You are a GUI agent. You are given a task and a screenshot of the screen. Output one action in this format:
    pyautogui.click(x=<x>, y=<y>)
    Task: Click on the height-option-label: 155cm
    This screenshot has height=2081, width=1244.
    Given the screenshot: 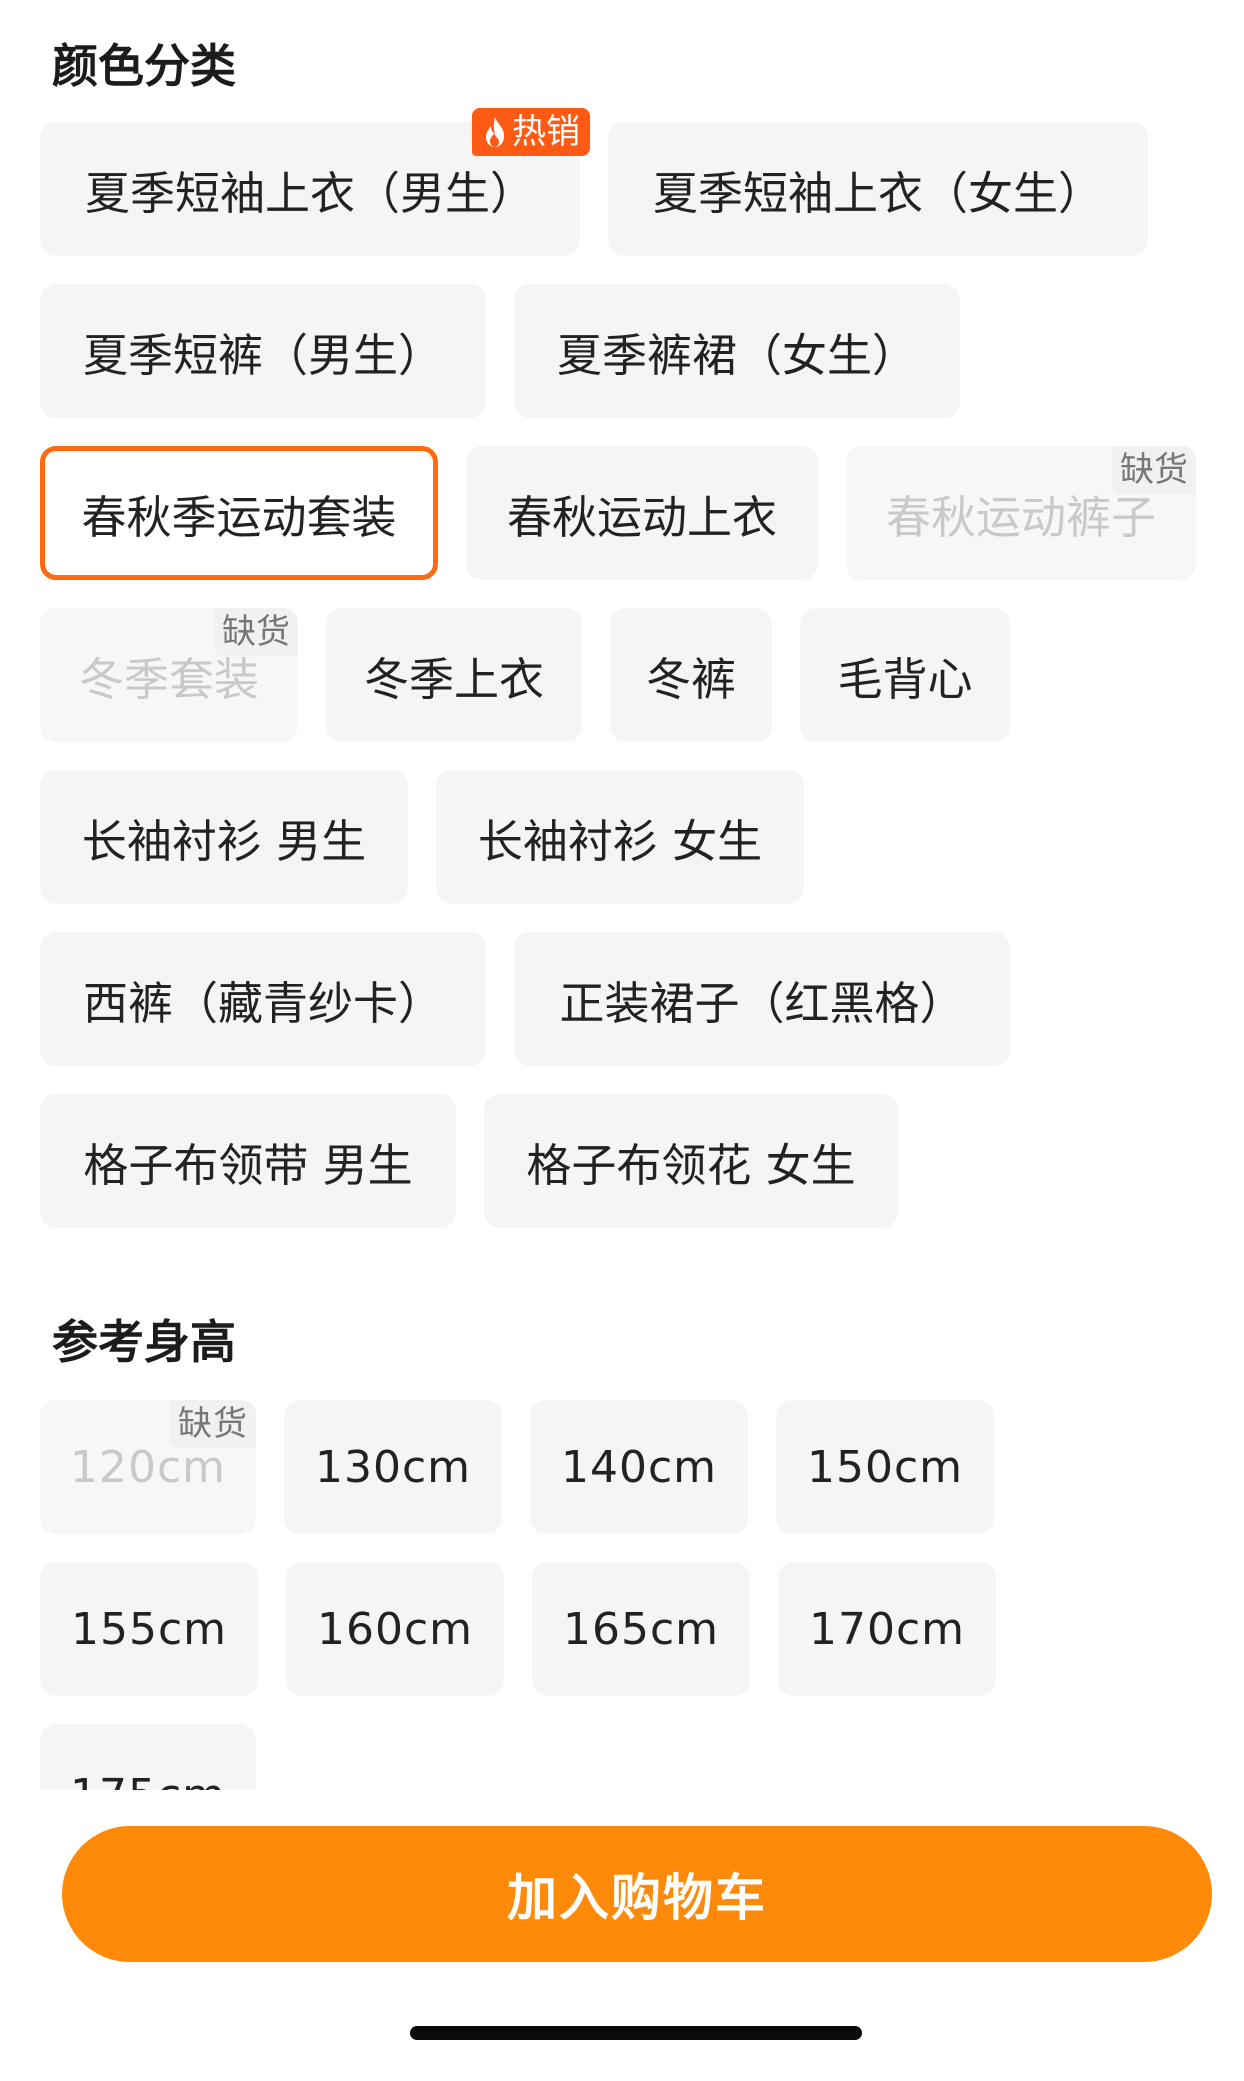 What is the action you would take?
    pyautogui.click(x=149, y=1629)
    